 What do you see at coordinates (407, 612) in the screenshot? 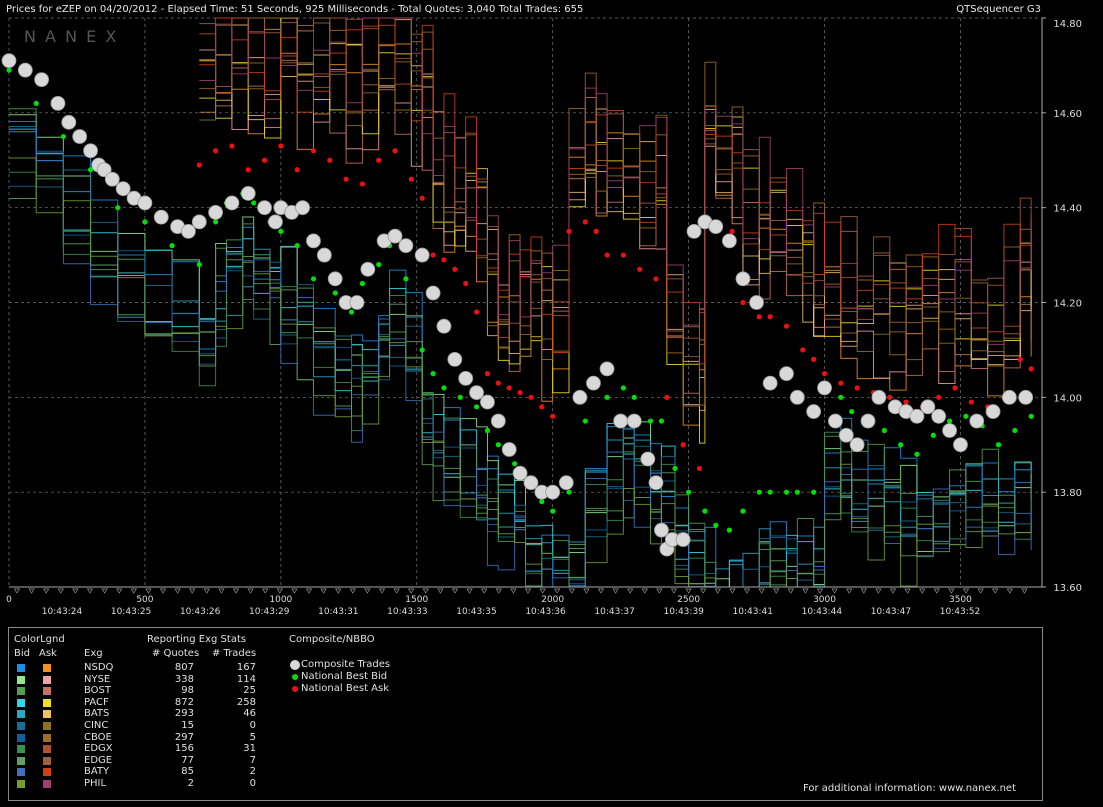
I see `time-label: 10:43:33` at bounding box center [407, 612].